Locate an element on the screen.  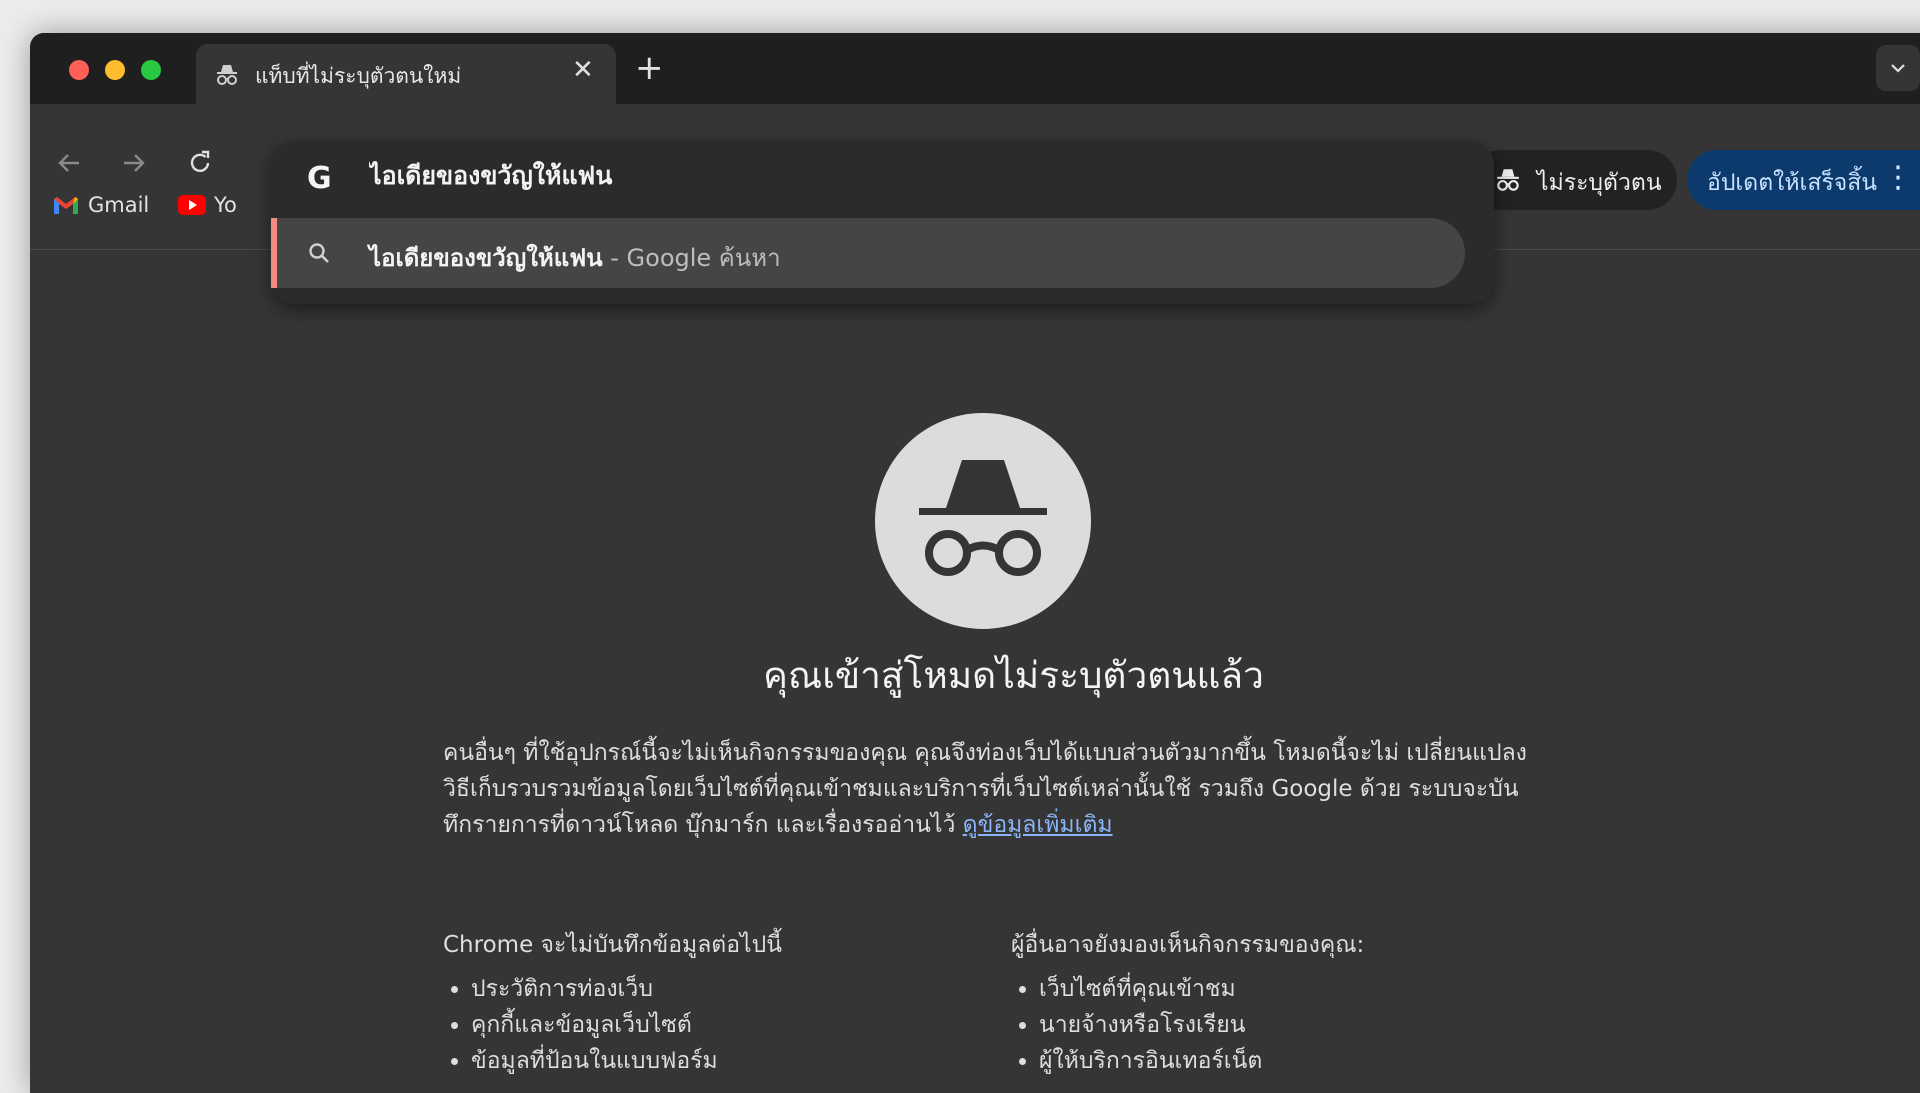
omnibox-popup: G ไอเดียของขวัญให้แฟน - Google ค้นหา is located at coordinates (882, 222).